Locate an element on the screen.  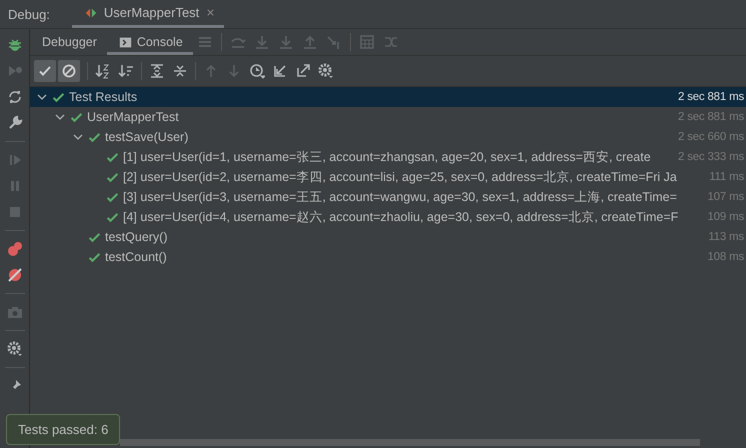
show-passed-button is located at coordinates (45, 71).